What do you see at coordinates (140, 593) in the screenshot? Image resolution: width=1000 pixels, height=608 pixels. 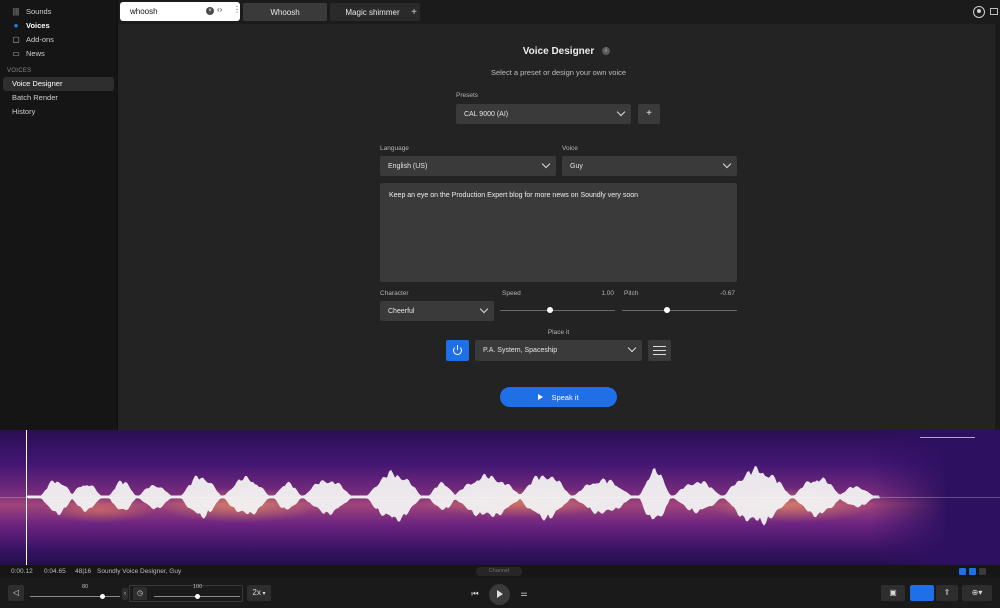 I see `stopwatch-icon: ◷` at bounding box center [140, 593].